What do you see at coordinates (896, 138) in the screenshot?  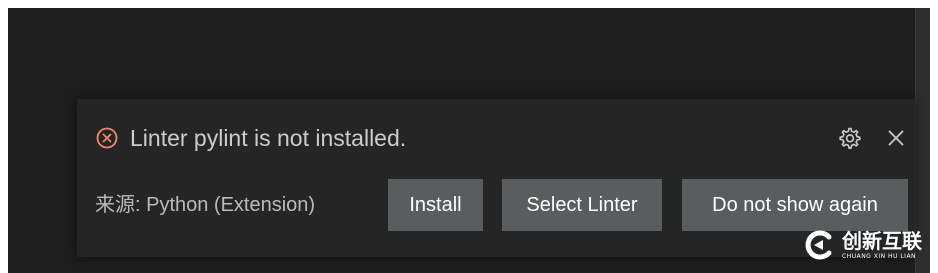 I see `close-icon` at bounding box center [896, 138].